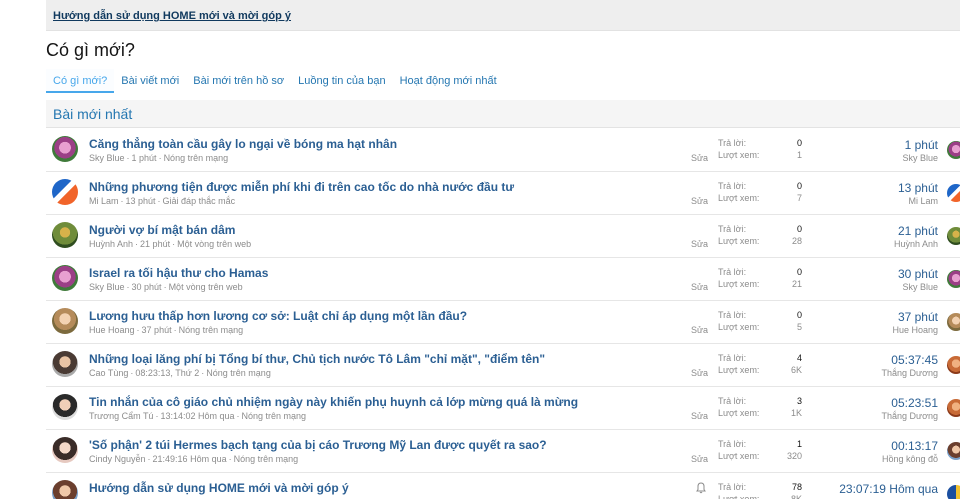 The height and width of the screenshot is (499, 960). What do you see at coordinates (117, 459) in the screenshot?
I see `thread-author: Cindy Nguyễn` at bounding box center [117, 459].